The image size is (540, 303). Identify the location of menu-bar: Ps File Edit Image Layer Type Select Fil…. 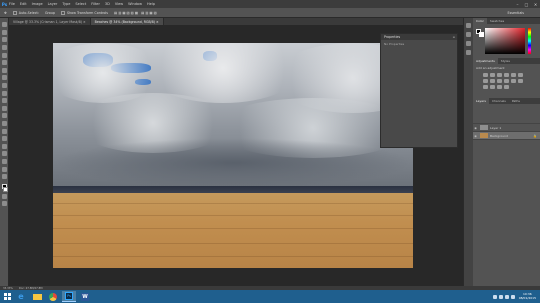
(270, 4).